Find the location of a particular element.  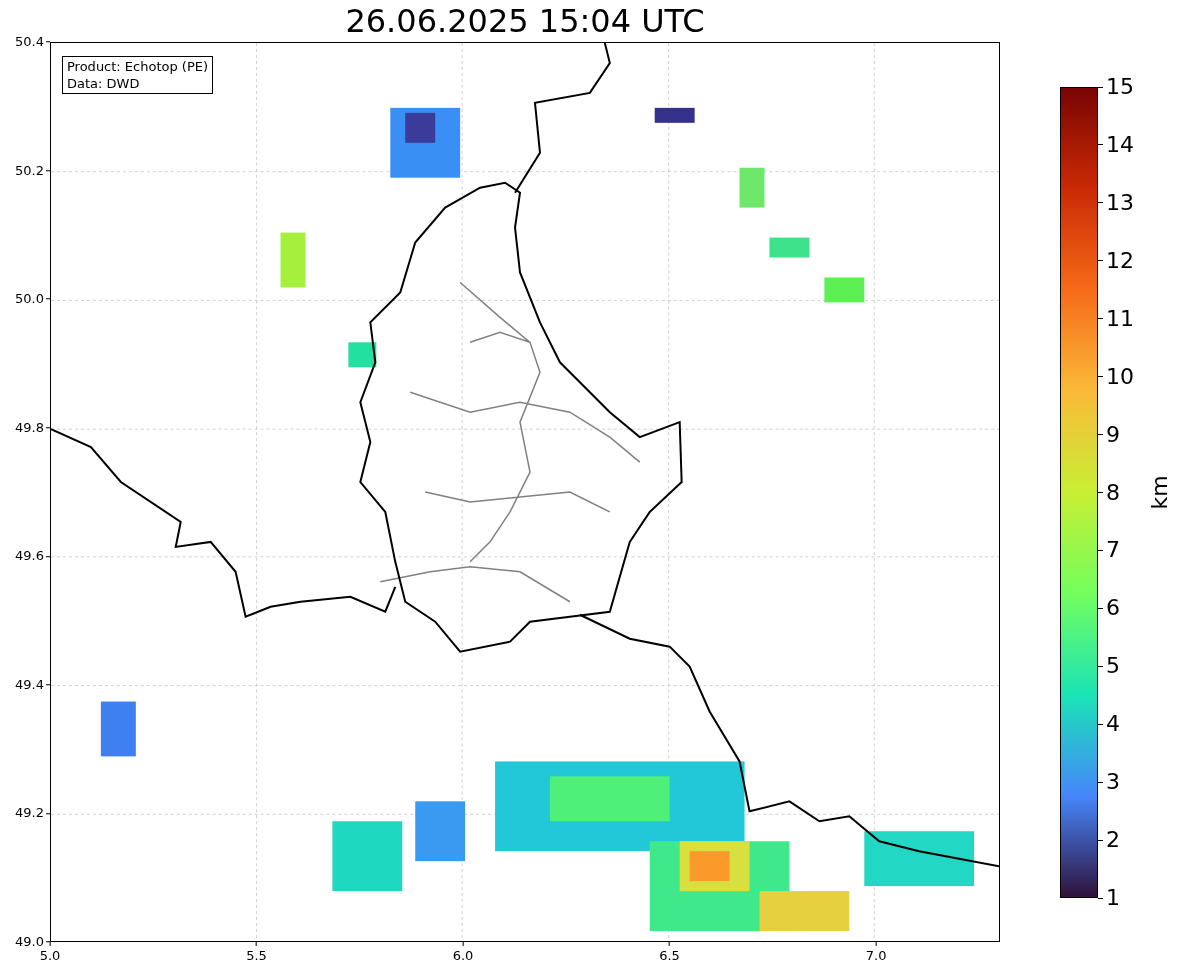

y-tick-label: 49.2 is located at coordinates (29, 813).